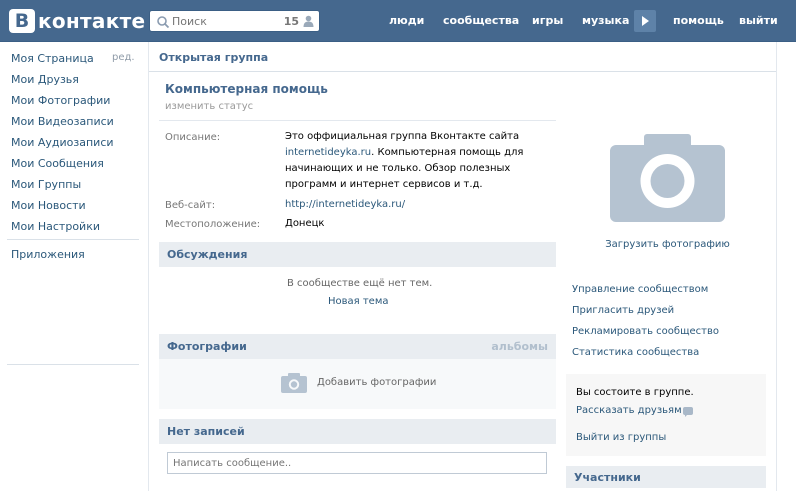 This screenshot has width=796, height=491. I want to click on change-status-link: изменить статус, so click(209, 106).